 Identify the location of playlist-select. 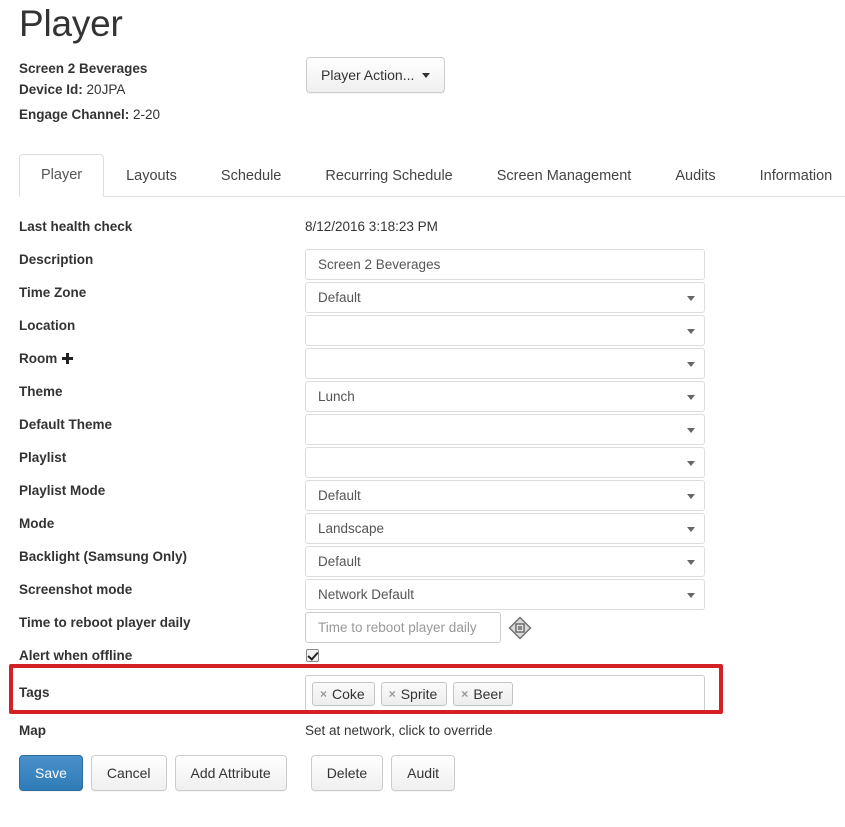
(505, 462).